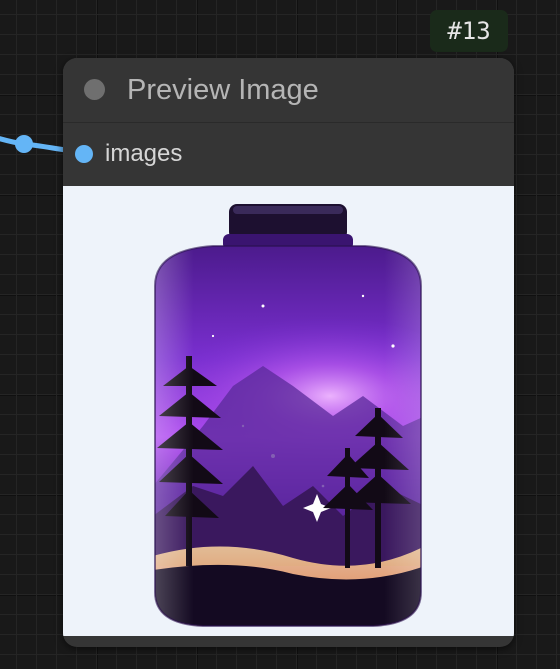 The height and width of the screenshot is (669, 560). I want to click on images-input-label: images, so click(144, 153).